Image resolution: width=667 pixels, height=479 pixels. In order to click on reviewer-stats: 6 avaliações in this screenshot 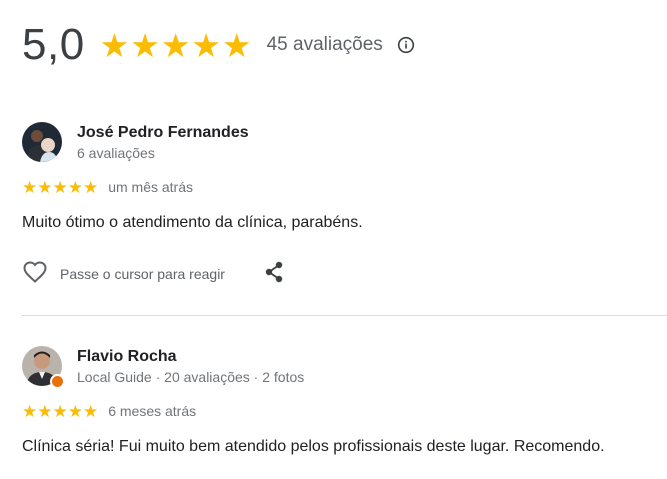, I will do `click(116, 153)`.